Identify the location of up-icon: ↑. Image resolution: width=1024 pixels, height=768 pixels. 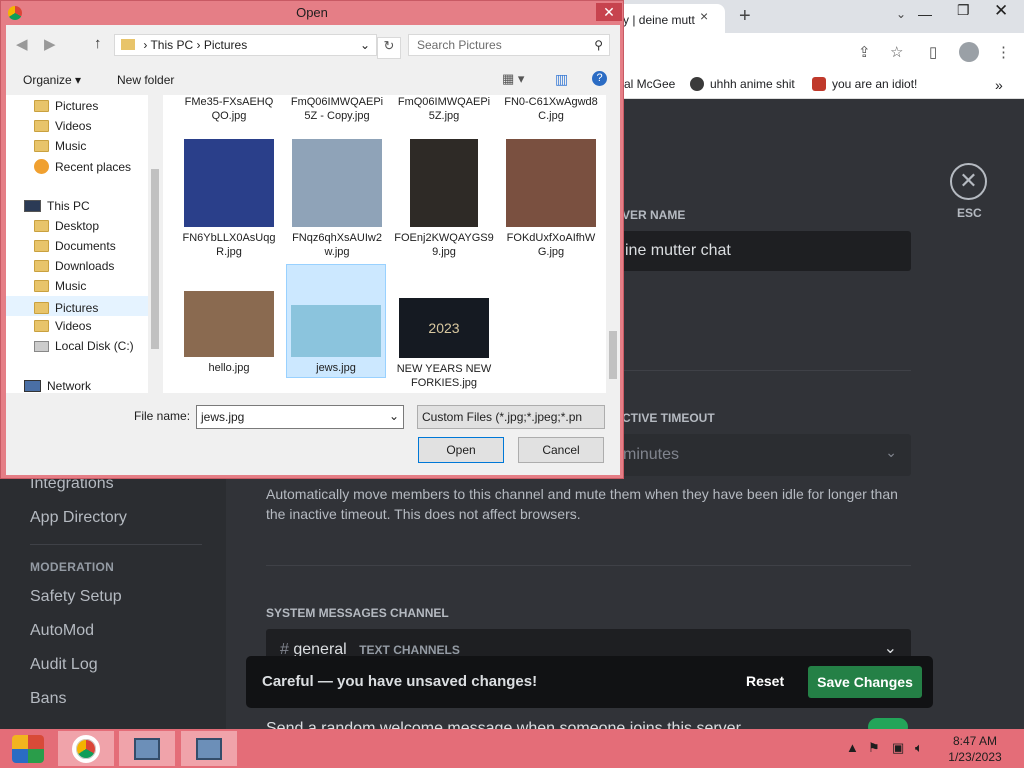
(98, 43).